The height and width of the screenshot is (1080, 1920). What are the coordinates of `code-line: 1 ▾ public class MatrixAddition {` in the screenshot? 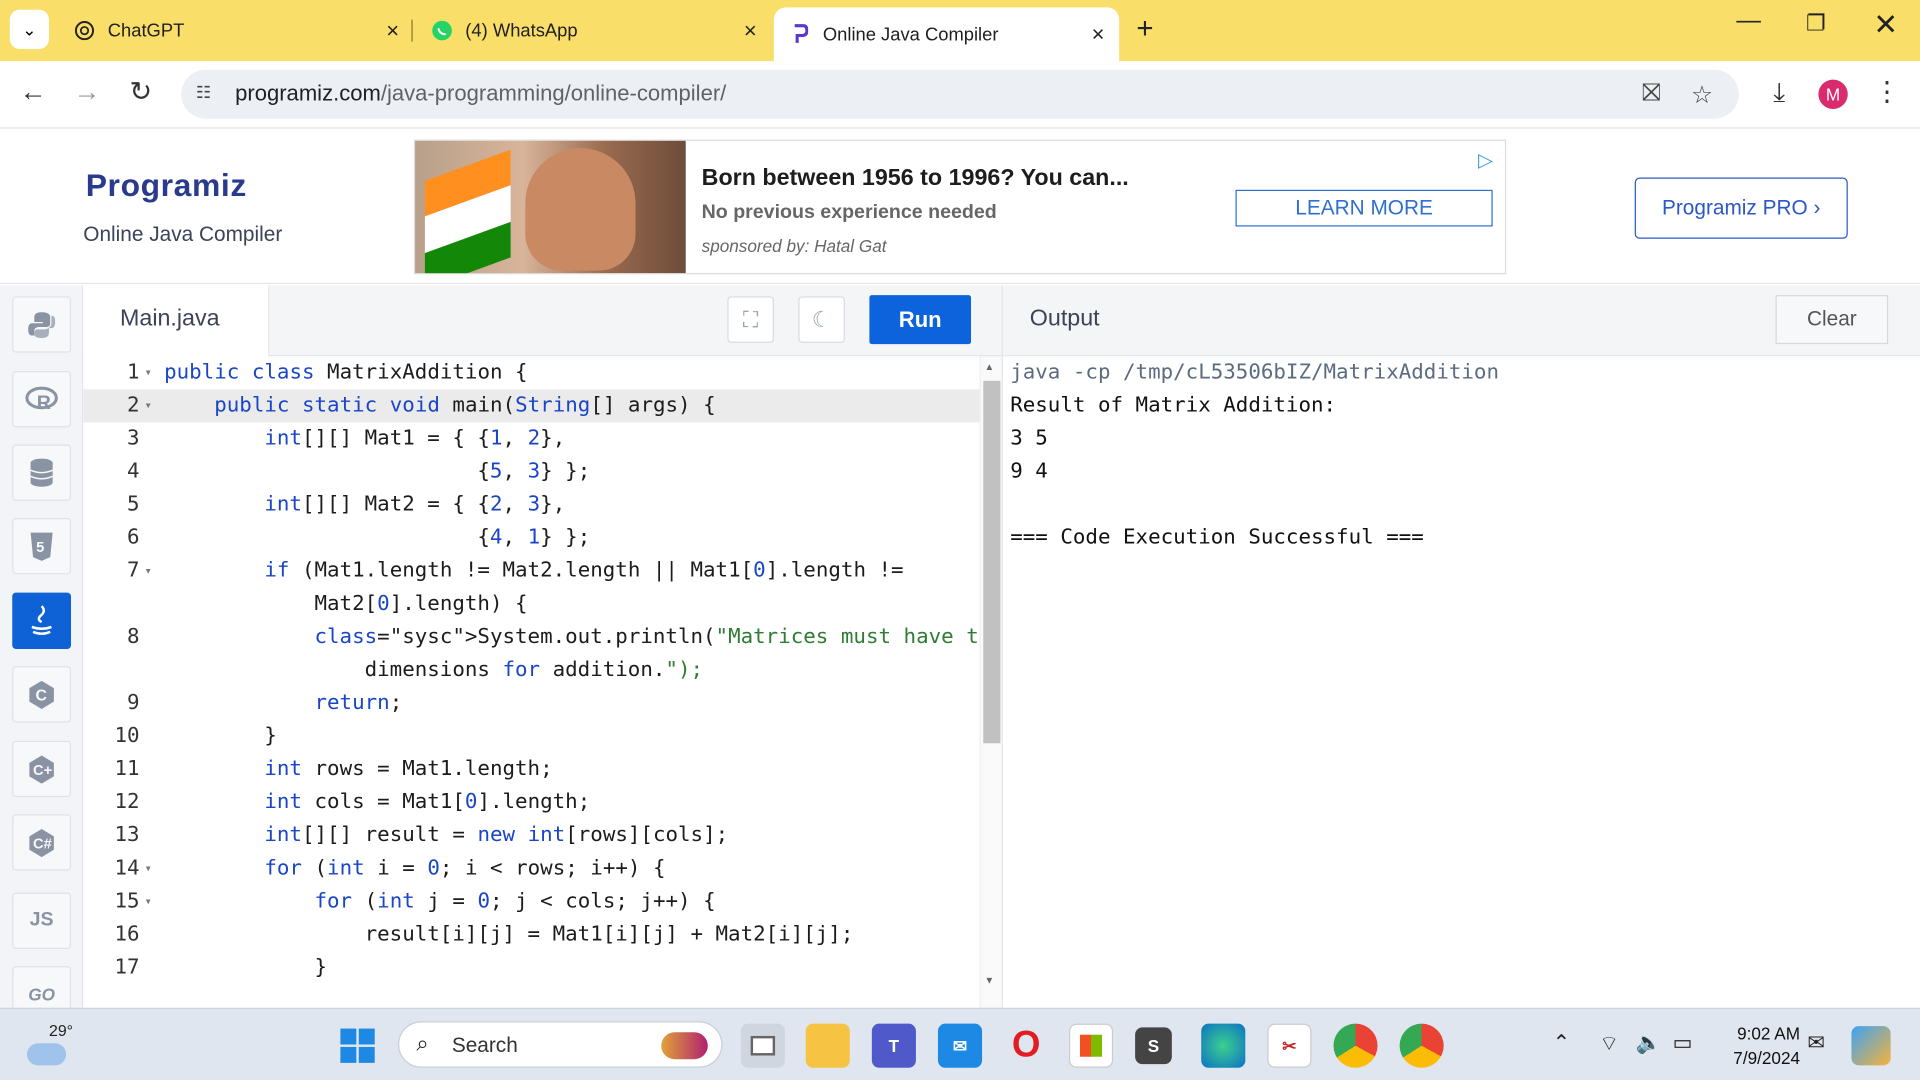 It's located at (531, 372).